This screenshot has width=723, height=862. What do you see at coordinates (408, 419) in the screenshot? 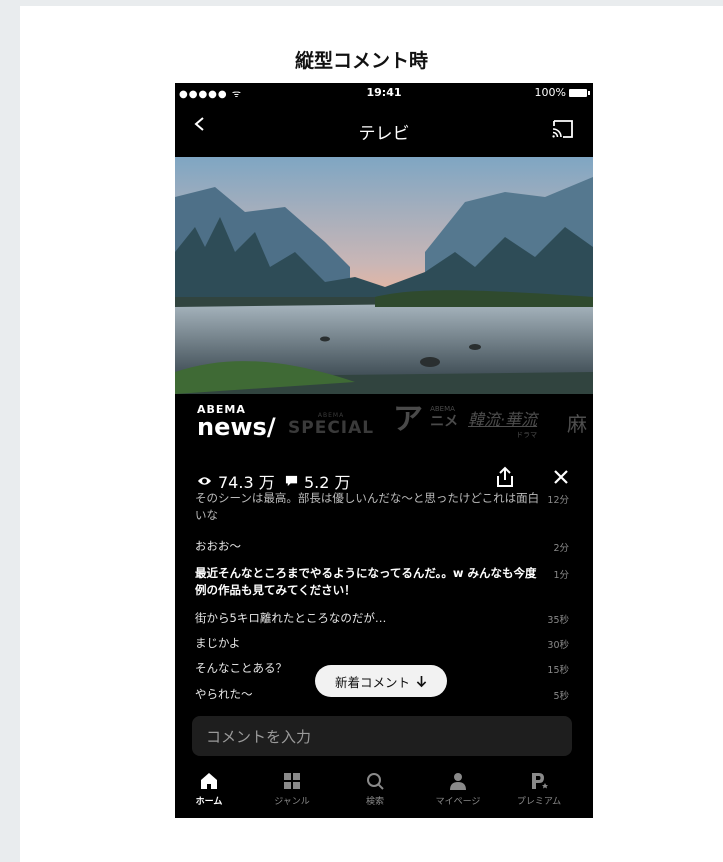
I see `channel-logo-anime: ア` at bounding box center [408, 419].